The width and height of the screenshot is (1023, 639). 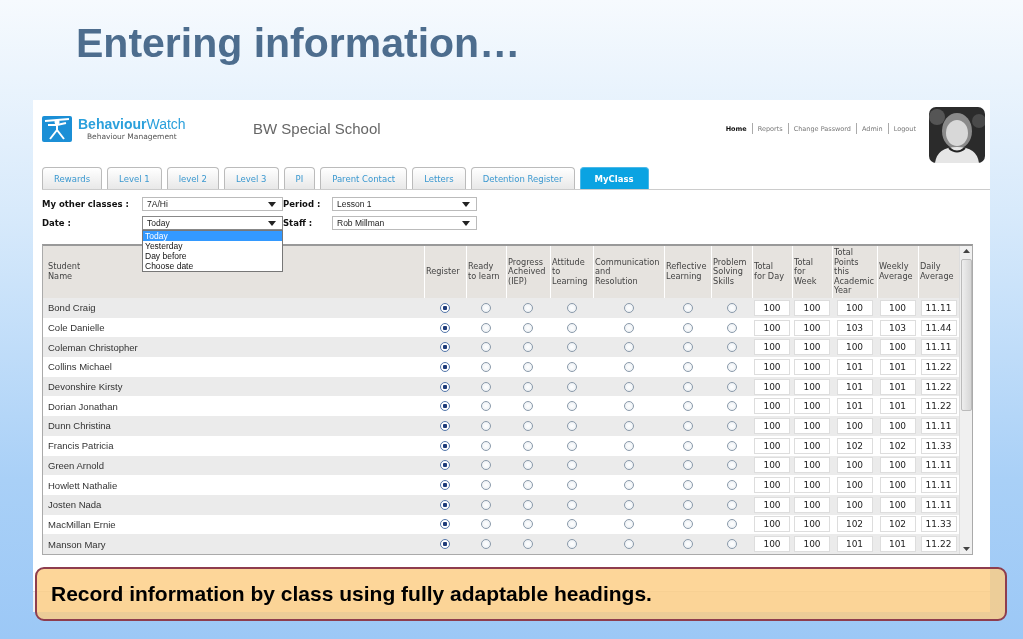 What do you see at coordinates (212, 223) in the screenshot?
I see `dropdown: Today` at bounding box center [212, 223].